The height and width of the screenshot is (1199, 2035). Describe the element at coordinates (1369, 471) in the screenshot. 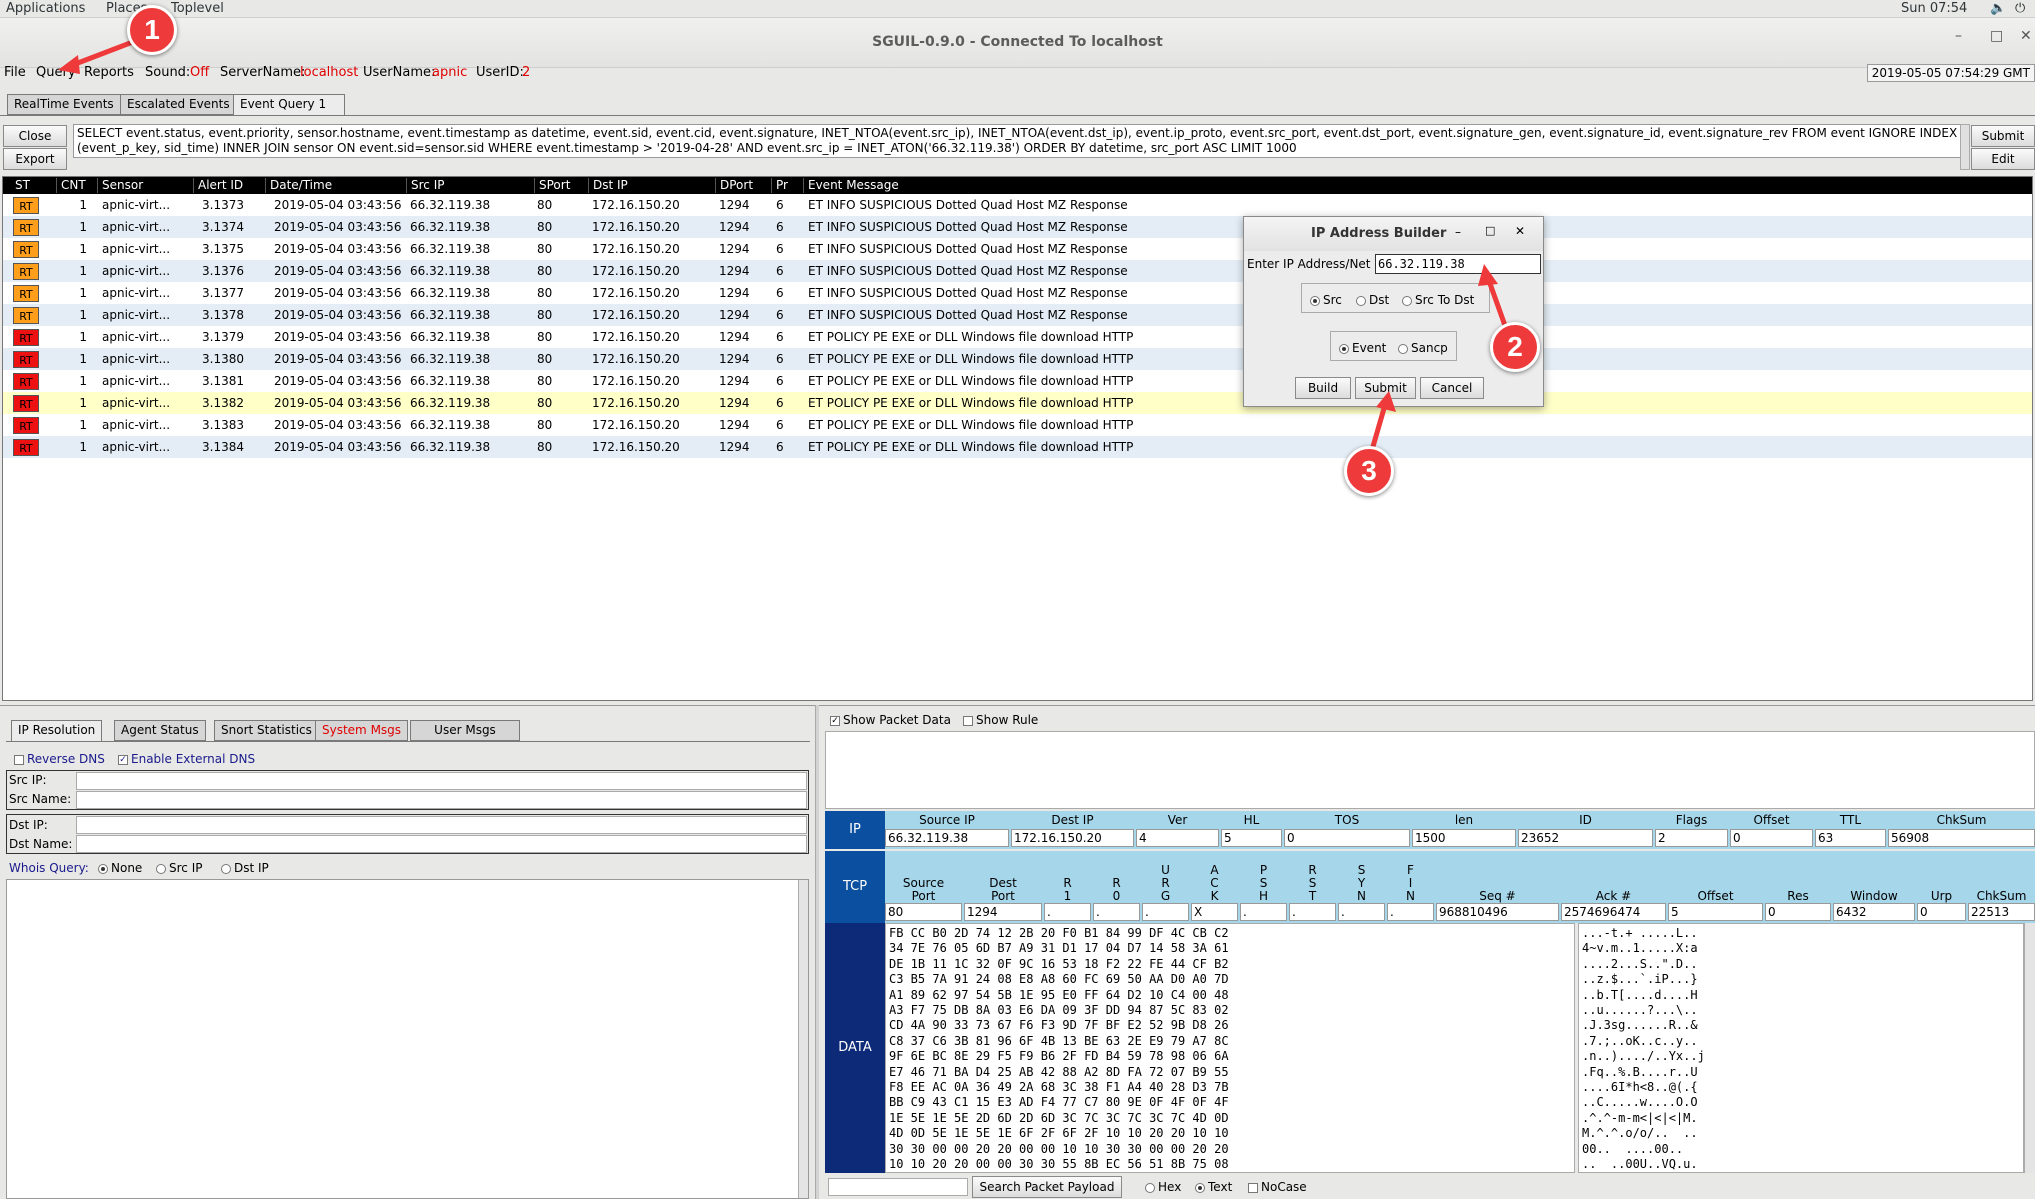

I see `annotation-badge-3: 3` at that location.